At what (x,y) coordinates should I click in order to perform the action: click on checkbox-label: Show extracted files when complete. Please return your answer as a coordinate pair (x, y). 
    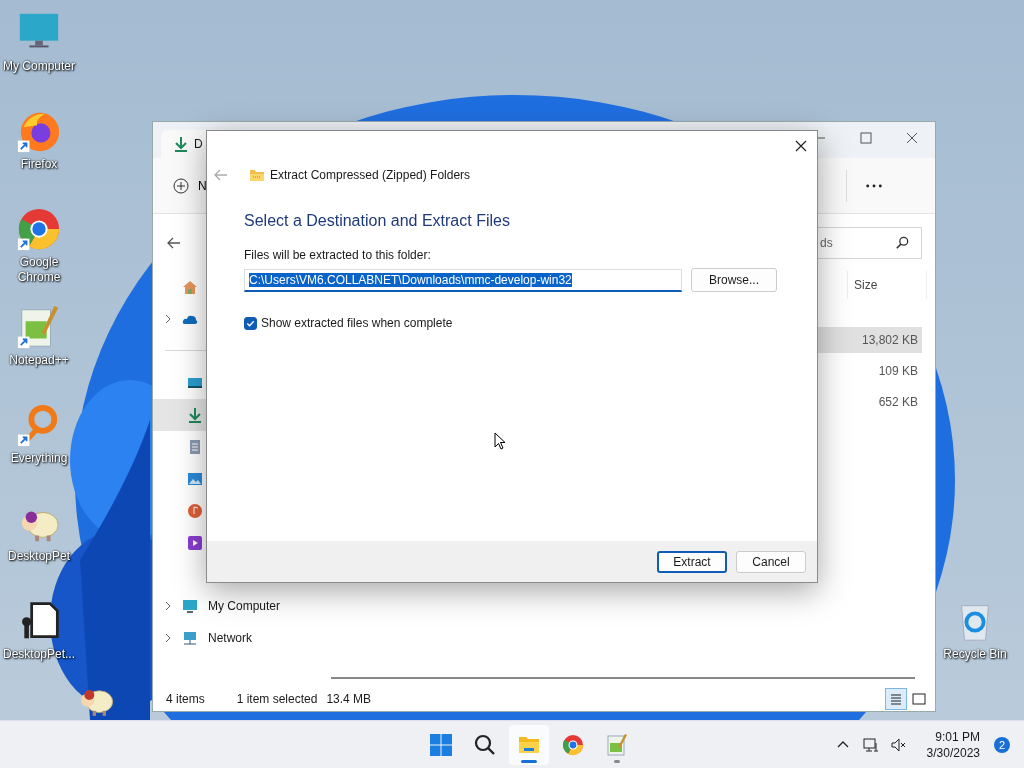
    Looking at the image, I should click on (357, 323).